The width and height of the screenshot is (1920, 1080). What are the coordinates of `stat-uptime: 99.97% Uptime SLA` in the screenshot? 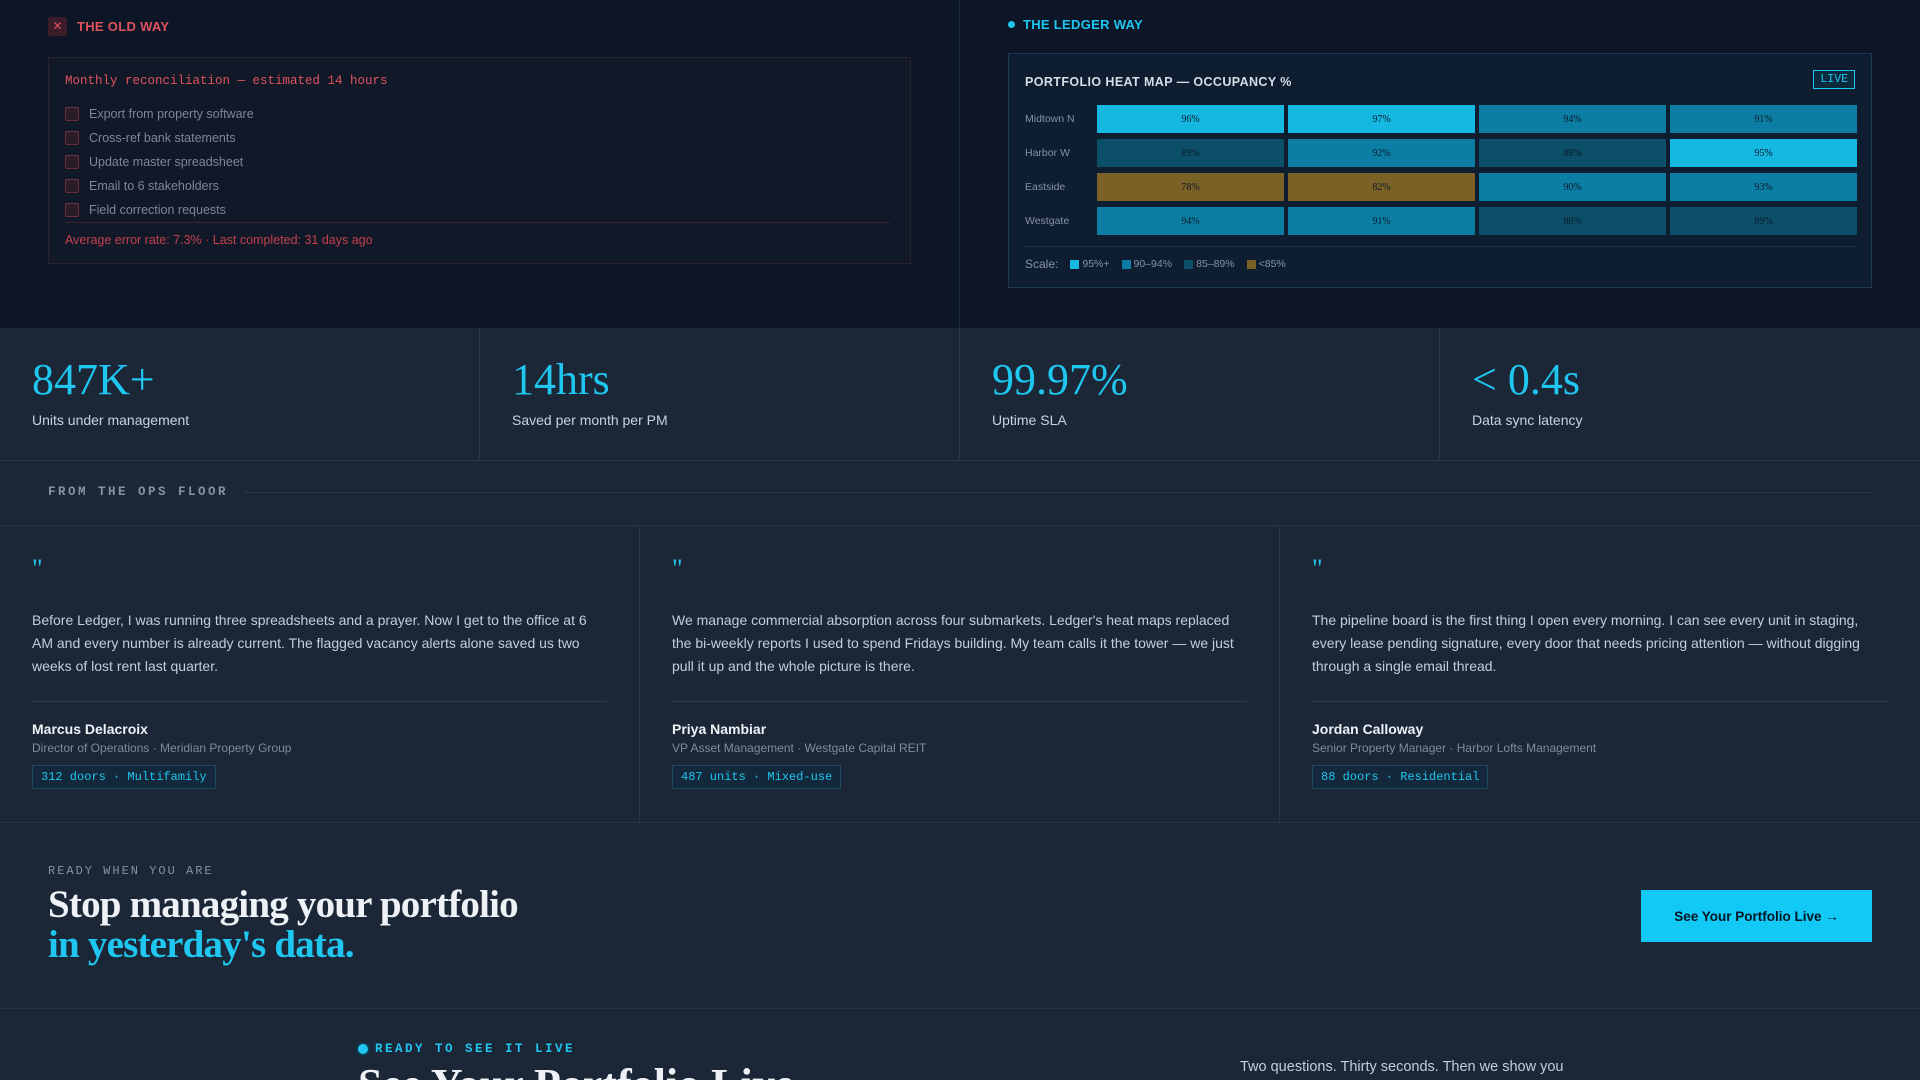 It's located at (1200, 394).